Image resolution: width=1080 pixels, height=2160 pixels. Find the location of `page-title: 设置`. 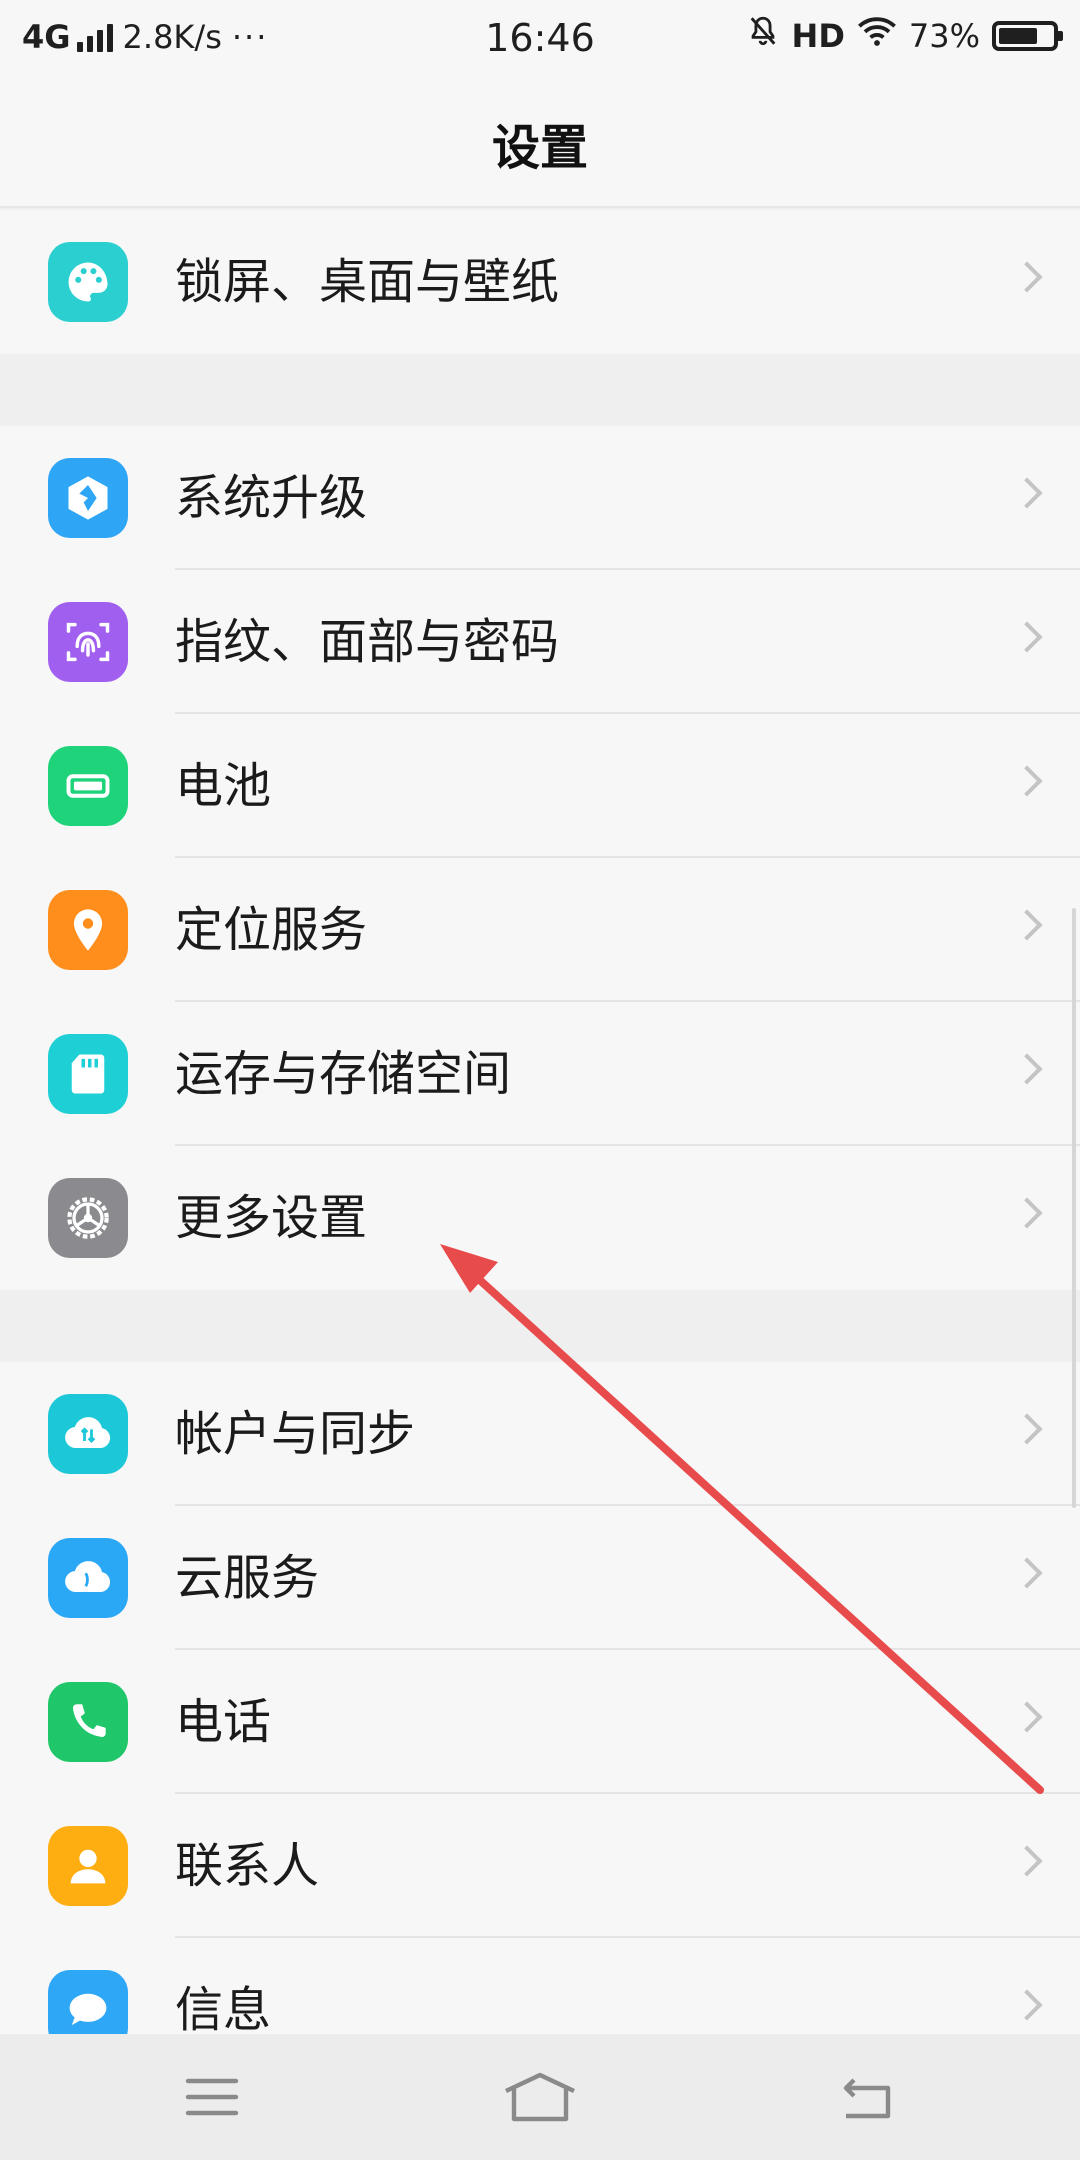

page-title: 设置 is located at coordinates (539, 148).